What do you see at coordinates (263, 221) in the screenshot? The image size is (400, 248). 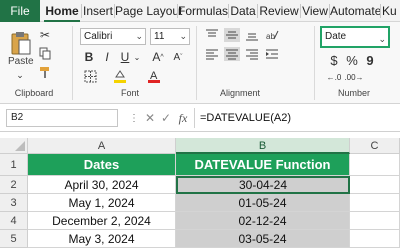 I see `cell-b4: 02-12-24` at bounding box center [263, 221].